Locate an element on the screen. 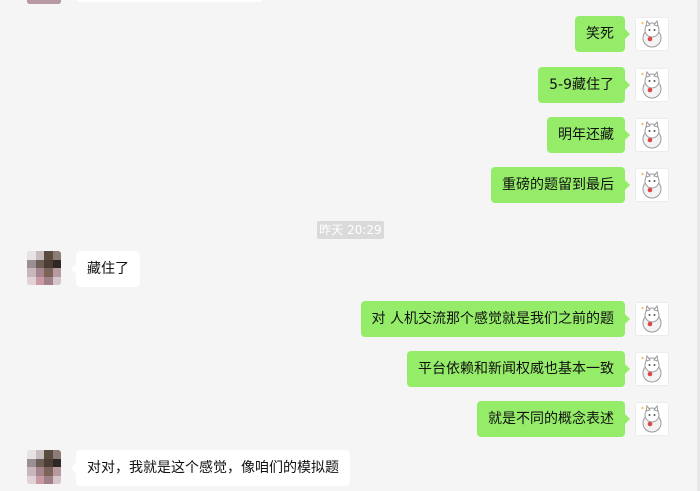 The height and width of the screenshot is (491, 700). chat-bubble-self: 重磅的题留到最后 is located at coordinates (560, 185).